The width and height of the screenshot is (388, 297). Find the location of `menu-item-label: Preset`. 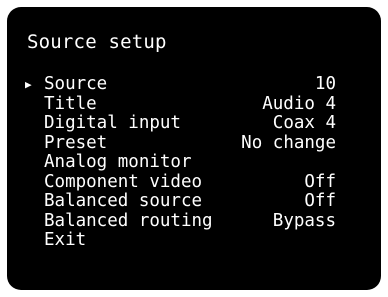

menu-item-label: Preset is located at coordinates (76, 142).